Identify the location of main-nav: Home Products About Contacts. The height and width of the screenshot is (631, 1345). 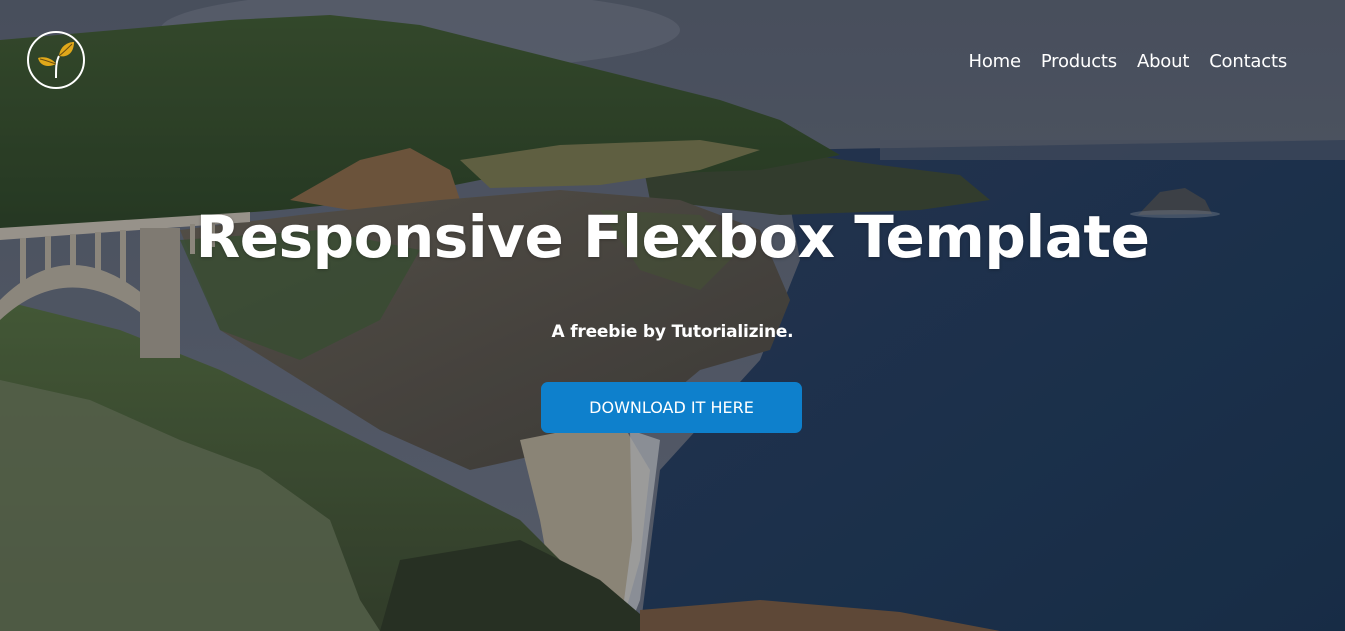
(1127, 62).